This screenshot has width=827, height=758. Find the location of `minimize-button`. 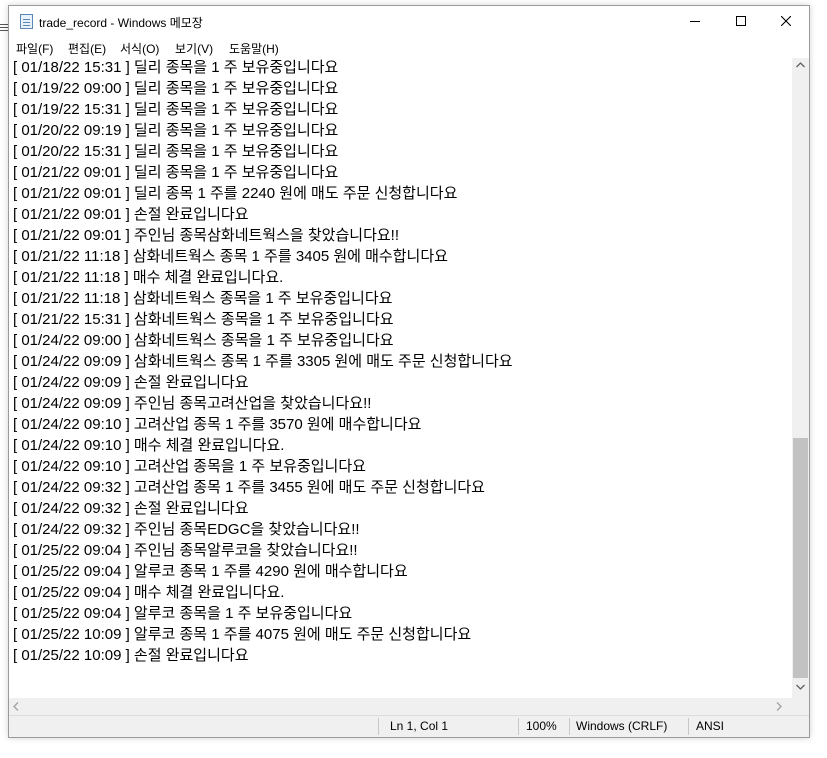

minimize-button is located at coordinates (695, 21).